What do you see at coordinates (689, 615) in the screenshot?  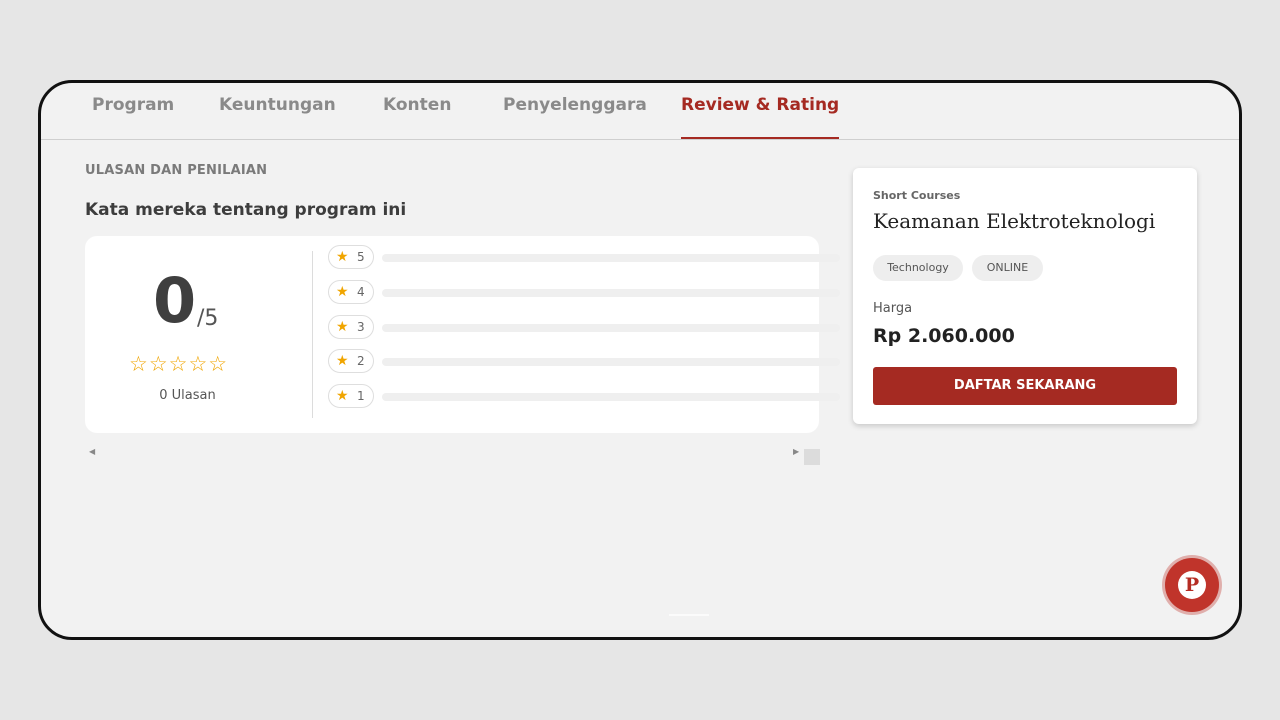 I see `scroll-indicator` at bounding box center [689, 615].